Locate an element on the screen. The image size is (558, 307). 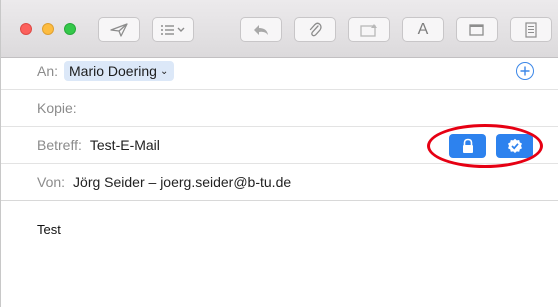
from-value: Jörg Seider – joerg.seider@b-tu.de is located at coordinates (182, 182).